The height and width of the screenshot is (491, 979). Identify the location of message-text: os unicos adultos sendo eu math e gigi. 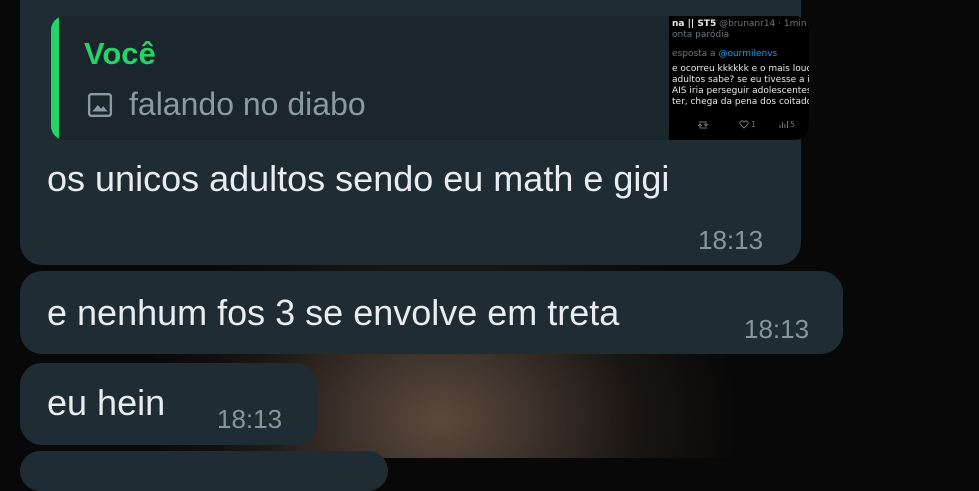
(358, 178).